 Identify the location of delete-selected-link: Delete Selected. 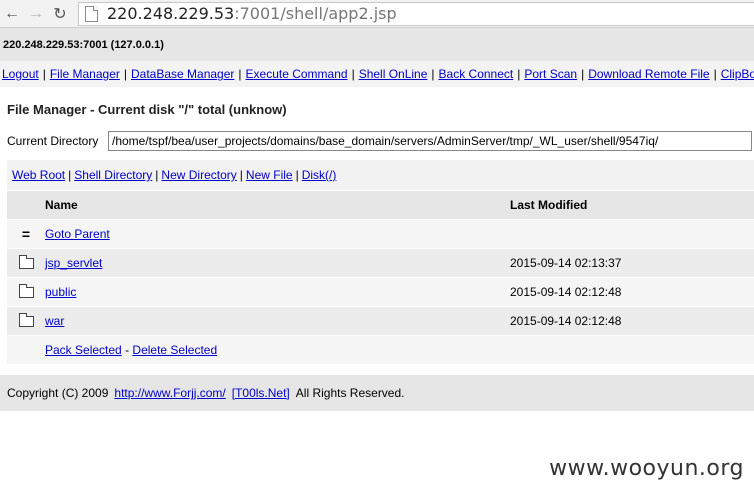
(174, 350).